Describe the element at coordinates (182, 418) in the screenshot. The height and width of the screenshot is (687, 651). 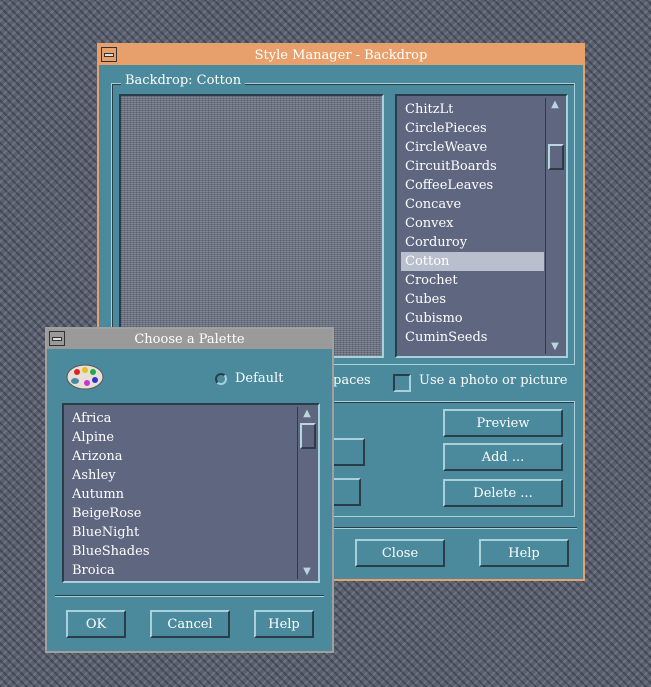
I see `list-item: Africa` at that location.